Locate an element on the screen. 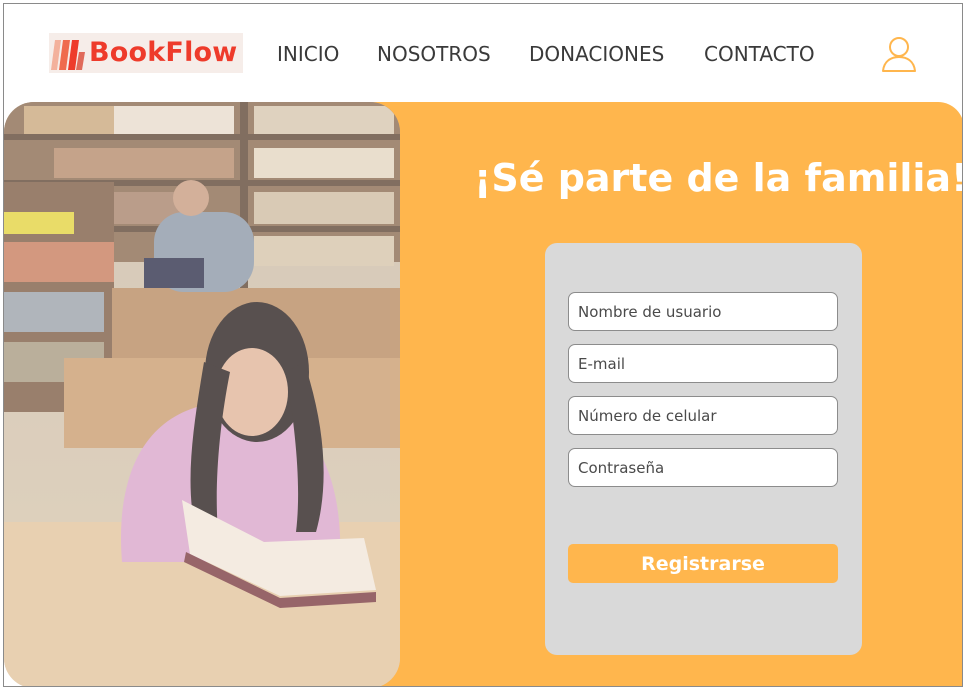 This screenshot has height=690, width=967. nav-item-donaciones: DONACIONES is located at coordinates (596, 54).